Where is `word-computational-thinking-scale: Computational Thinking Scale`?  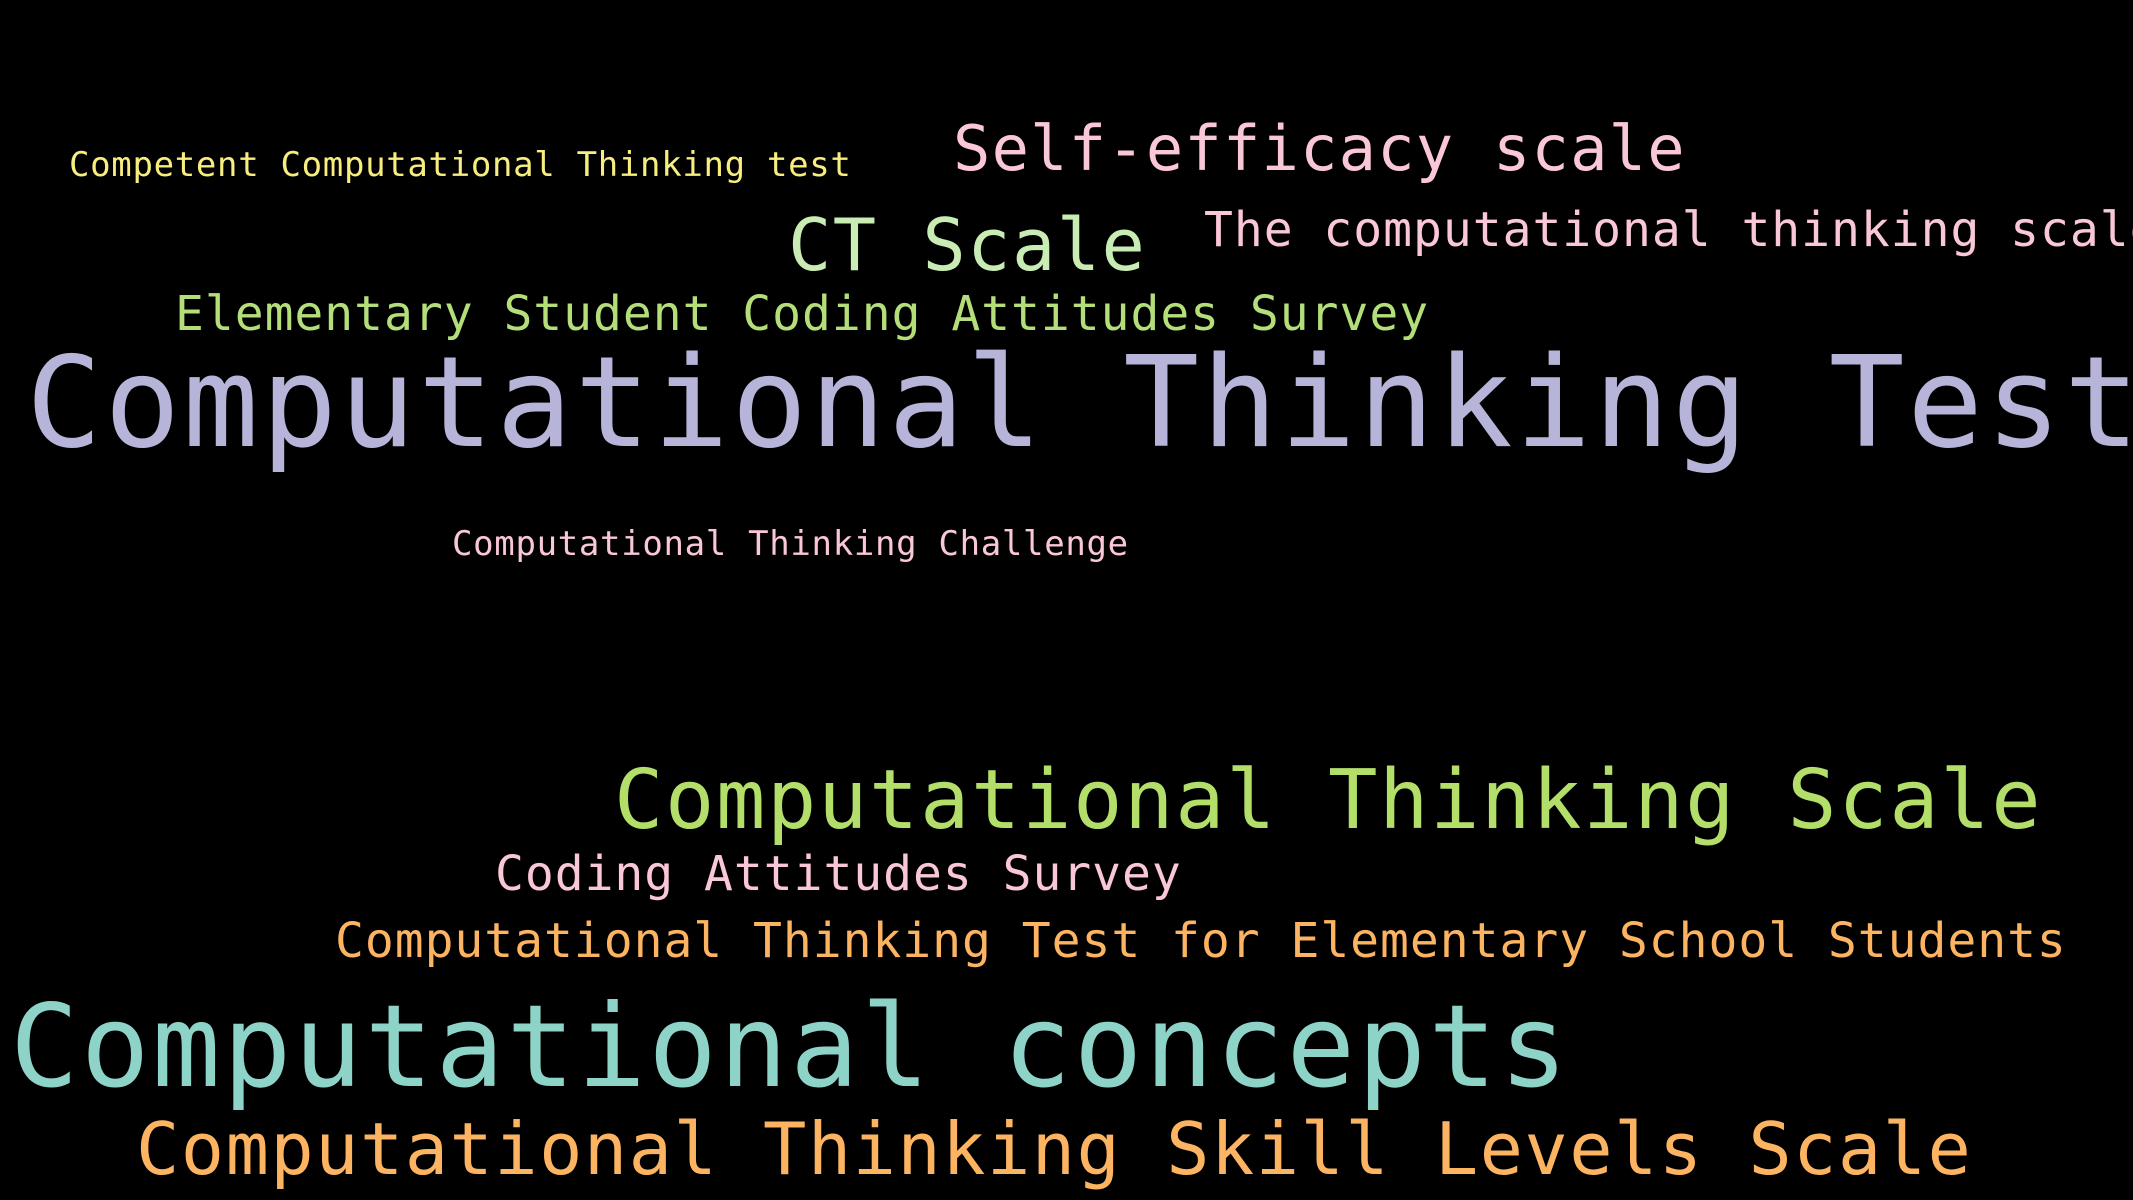 word-computational-thinking-scale: Computational Thinking Scale is located at coordinates (1328, 800).